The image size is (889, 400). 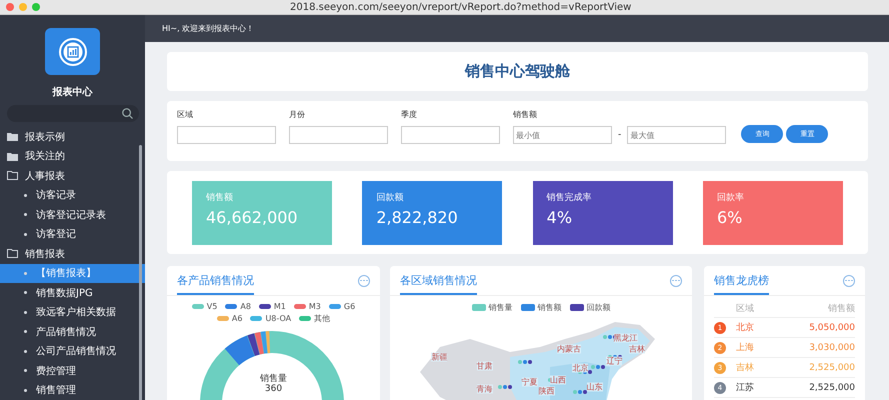 I want to click on legend-item: V5, so click(x=205, y=306).